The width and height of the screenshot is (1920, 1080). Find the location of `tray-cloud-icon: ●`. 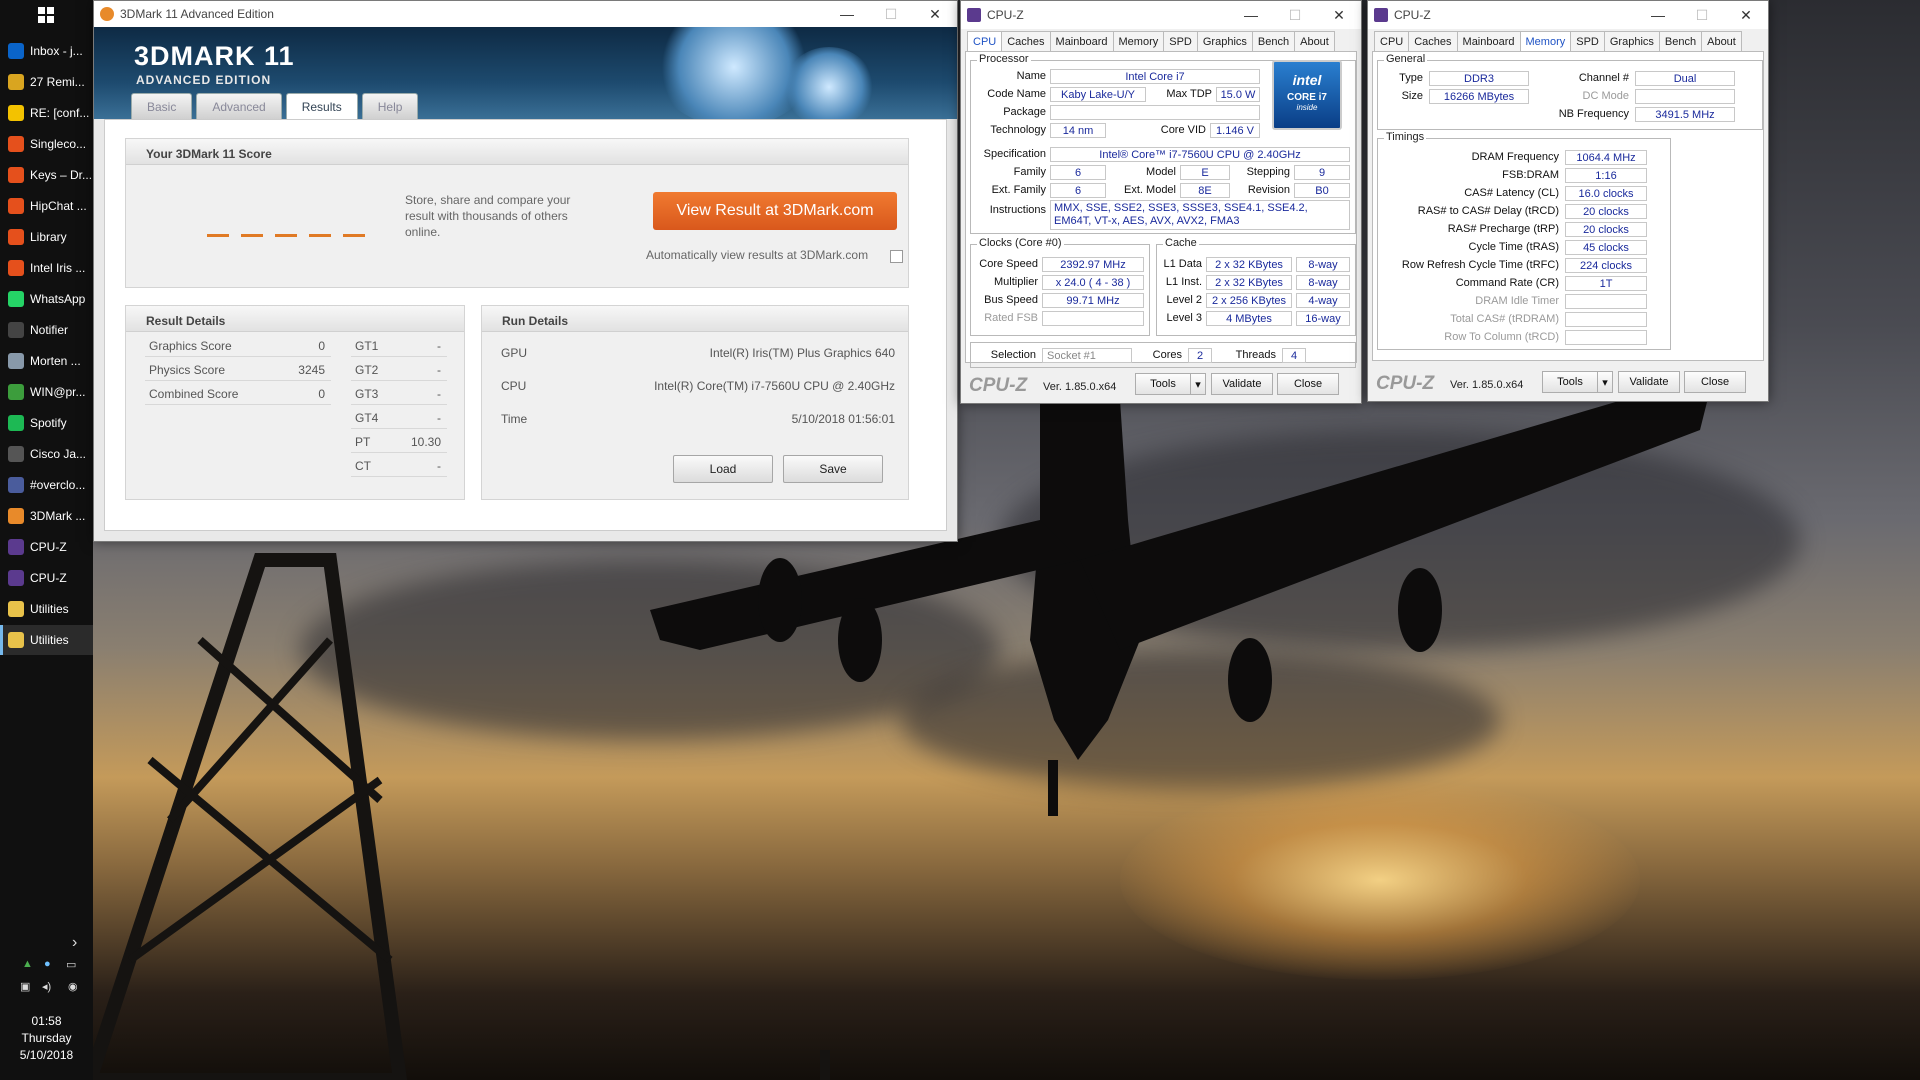

tray-cloud-icon: ● is located at coordinates (47, 964).